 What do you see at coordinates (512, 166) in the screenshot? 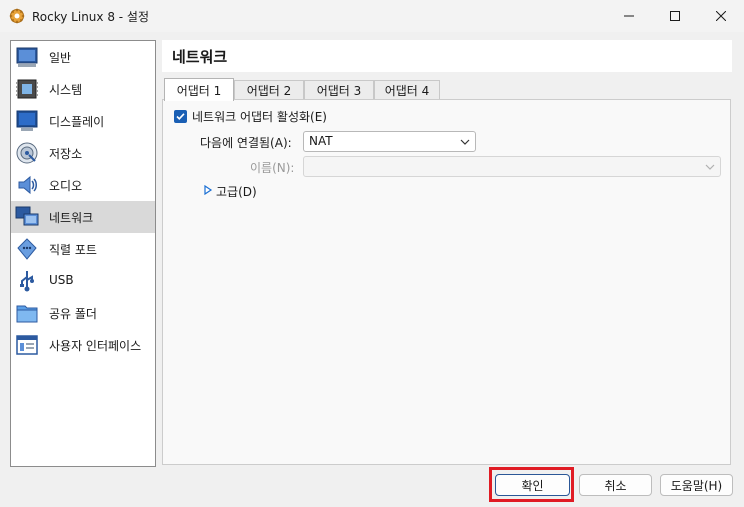
I see `name-select` at bounding box center [512, 166].